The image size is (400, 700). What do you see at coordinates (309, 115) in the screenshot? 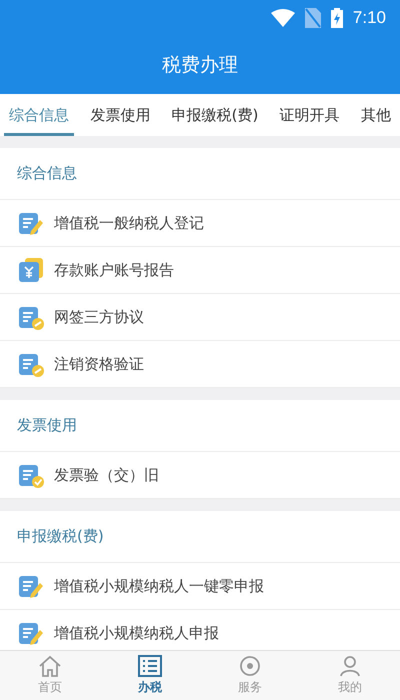
I see `category-tab: 证明开具` at bounding box center [309, 115].